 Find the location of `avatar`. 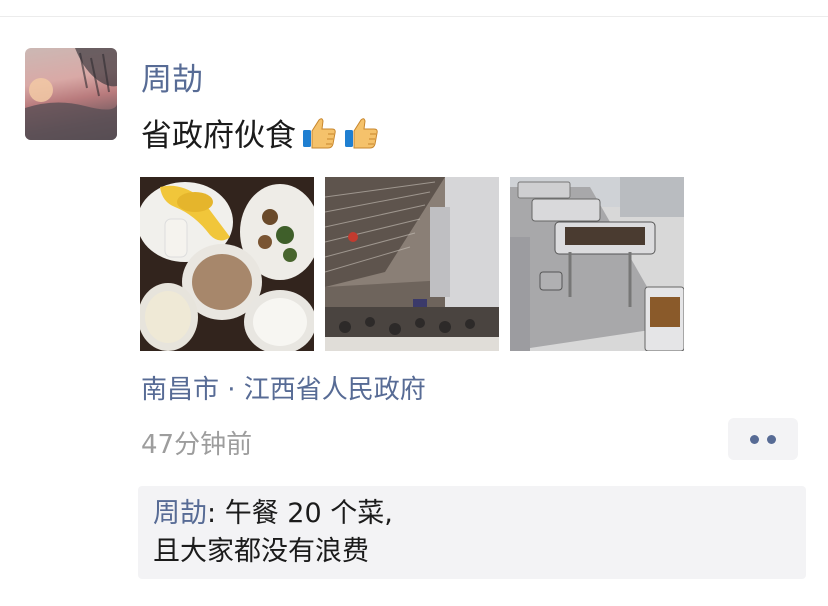

avatar is located at coordinates (71, 94).